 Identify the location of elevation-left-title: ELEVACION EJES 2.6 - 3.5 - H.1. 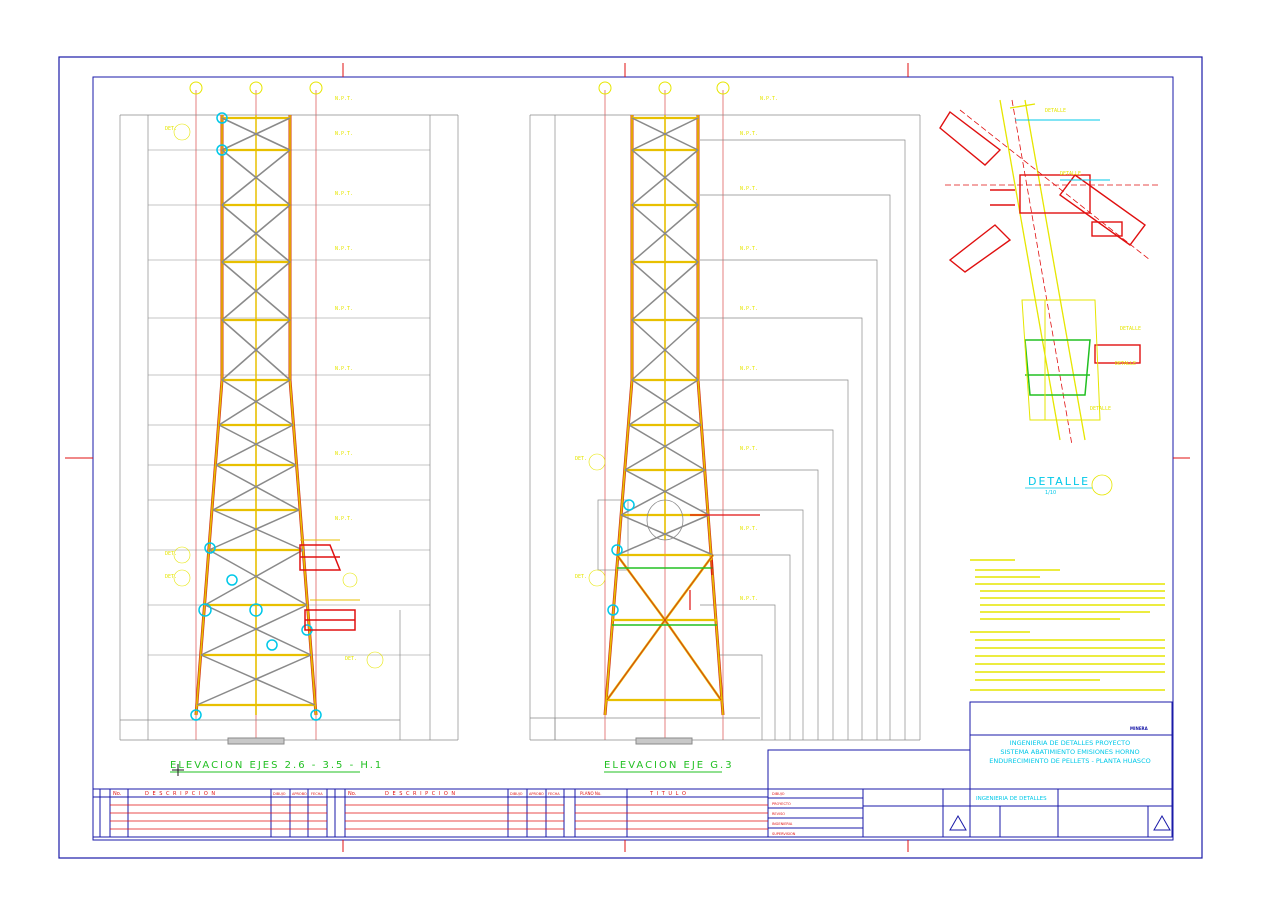
(276, 765).